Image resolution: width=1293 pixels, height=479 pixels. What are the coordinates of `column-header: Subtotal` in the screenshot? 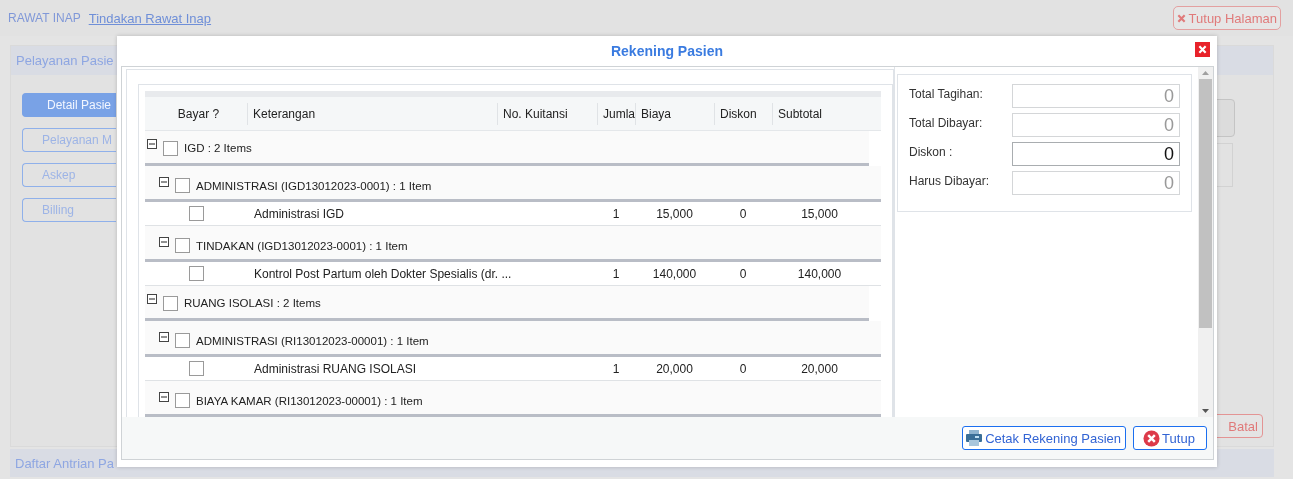 It's located at (819, 113).